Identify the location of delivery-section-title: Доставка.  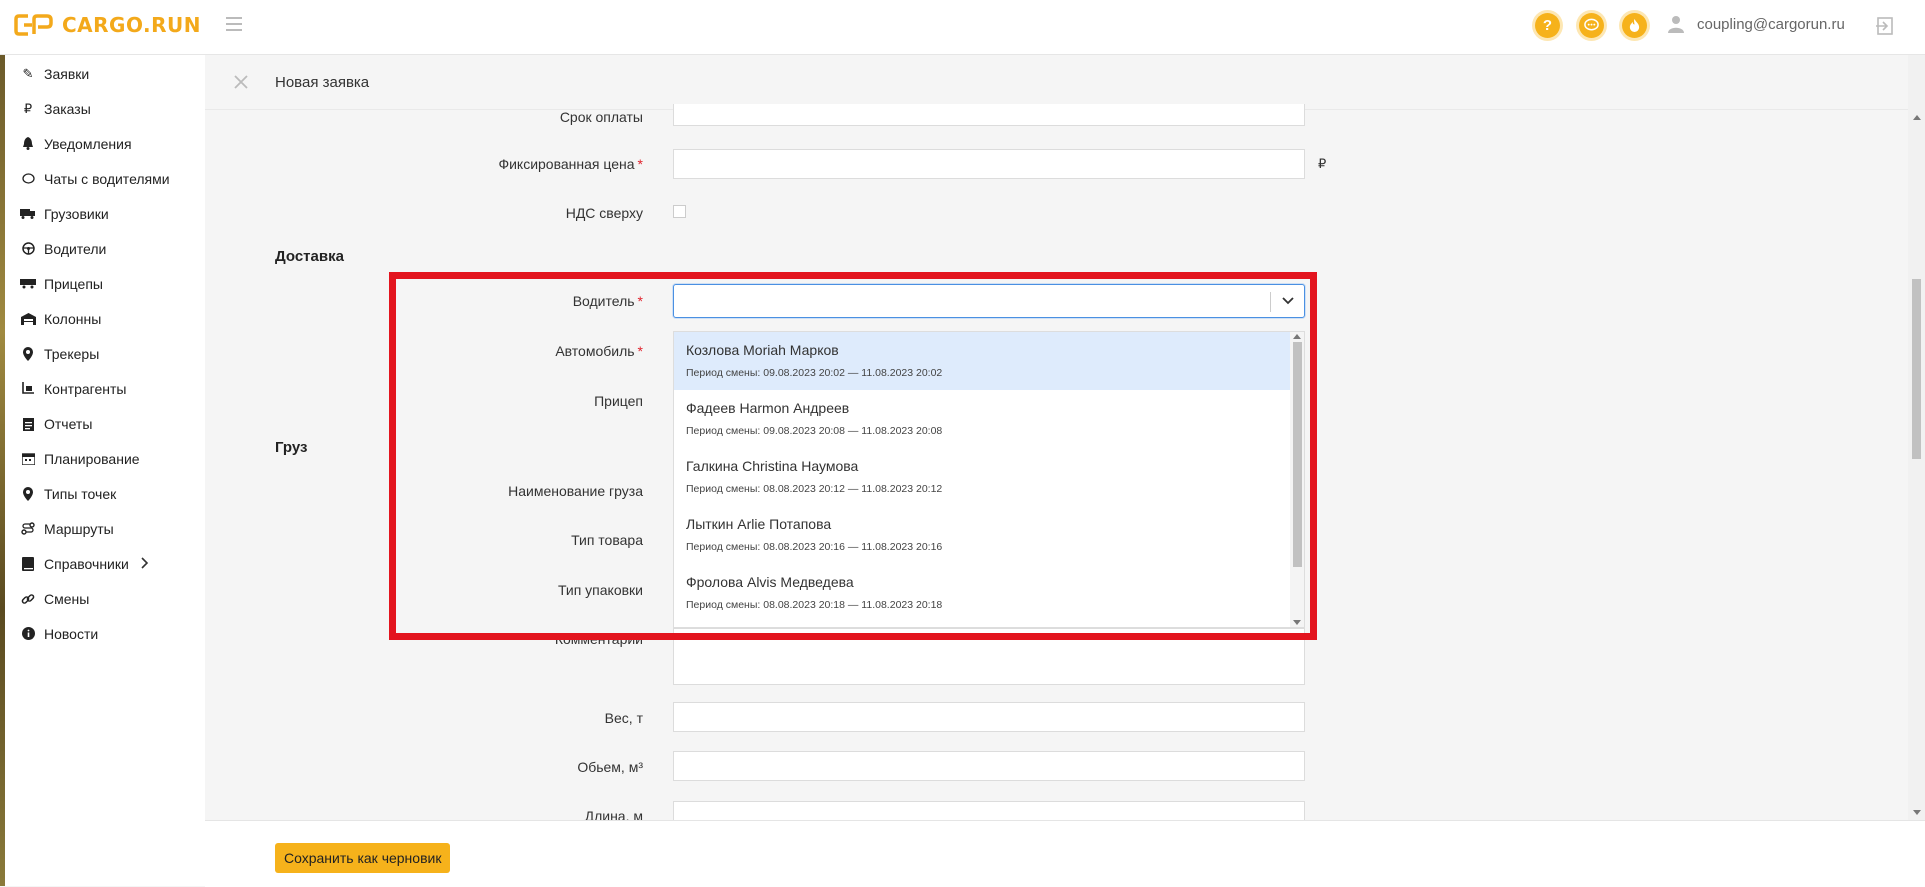
(309, 256).